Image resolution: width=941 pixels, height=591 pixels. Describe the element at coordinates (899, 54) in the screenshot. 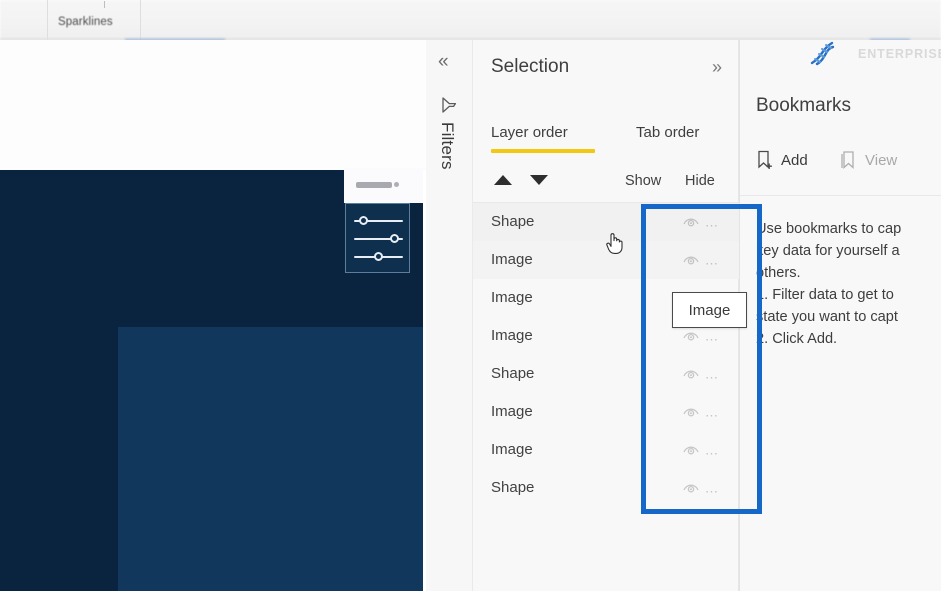

I see `watermark-text: ENTERPRISE D` at that location.